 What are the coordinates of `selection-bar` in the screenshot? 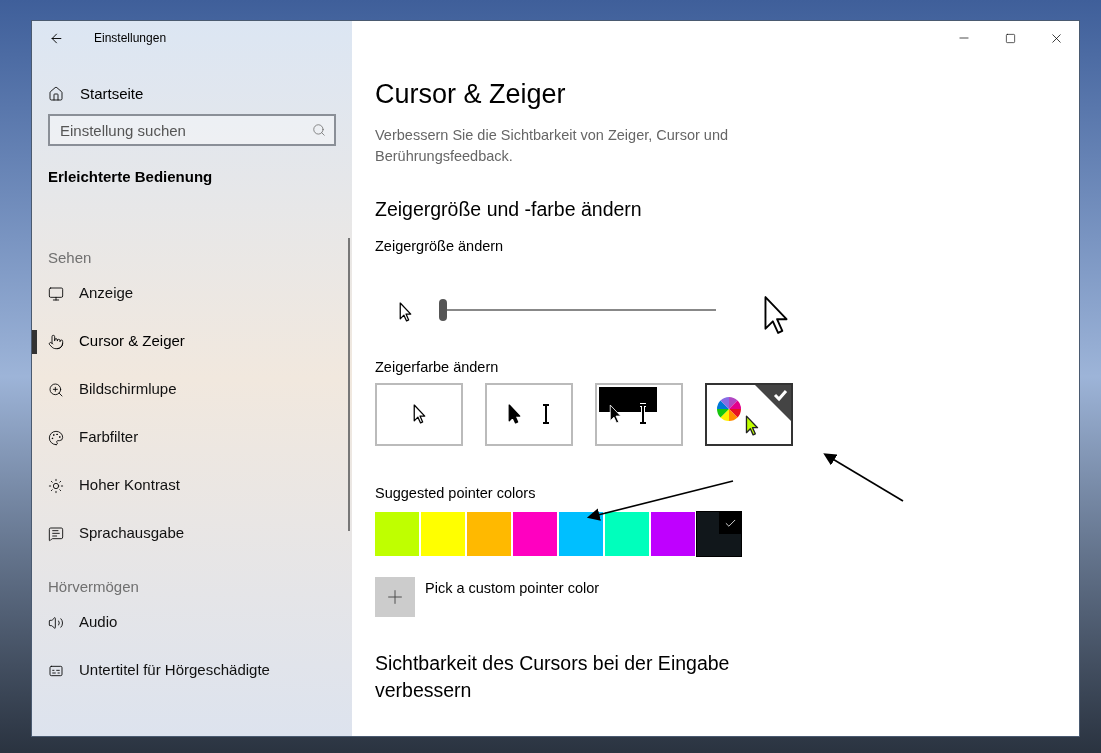 It's located at (34, 341).